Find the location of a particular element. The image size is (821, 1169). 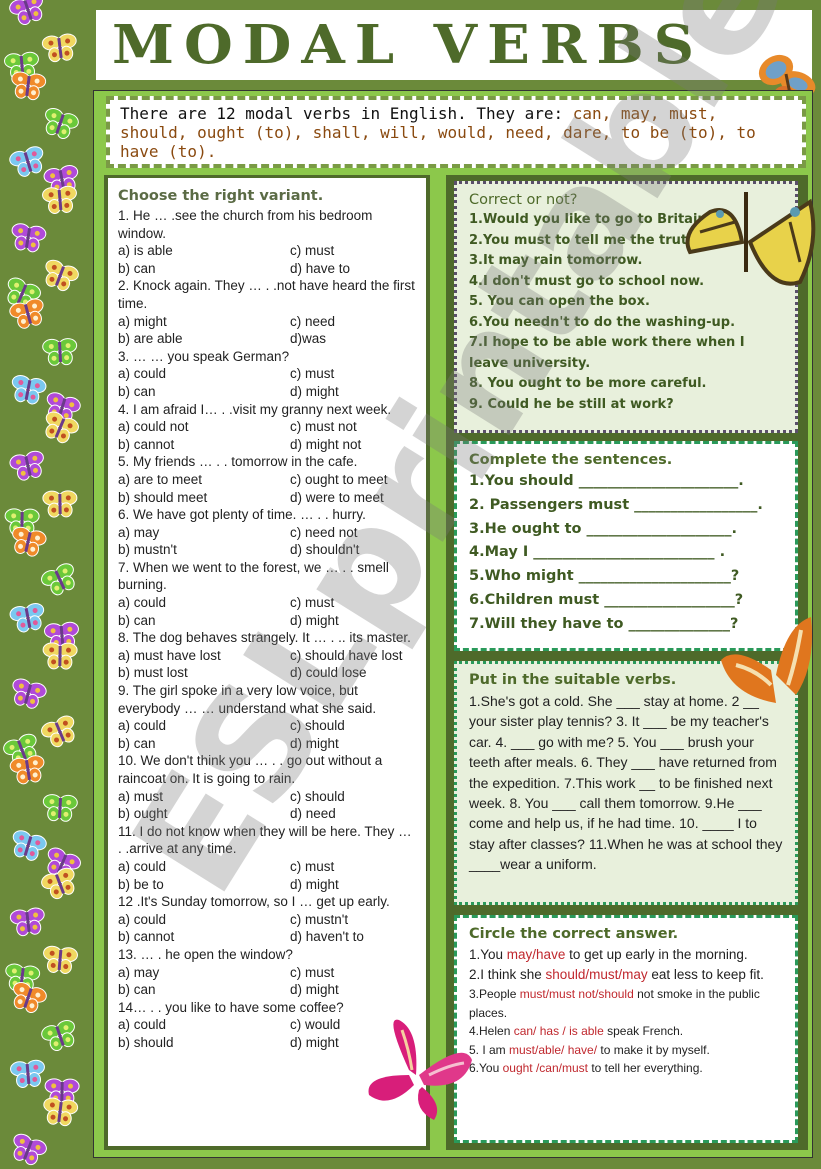

sentence-end: to tell her everything. is located at coordinates (645, 1068).